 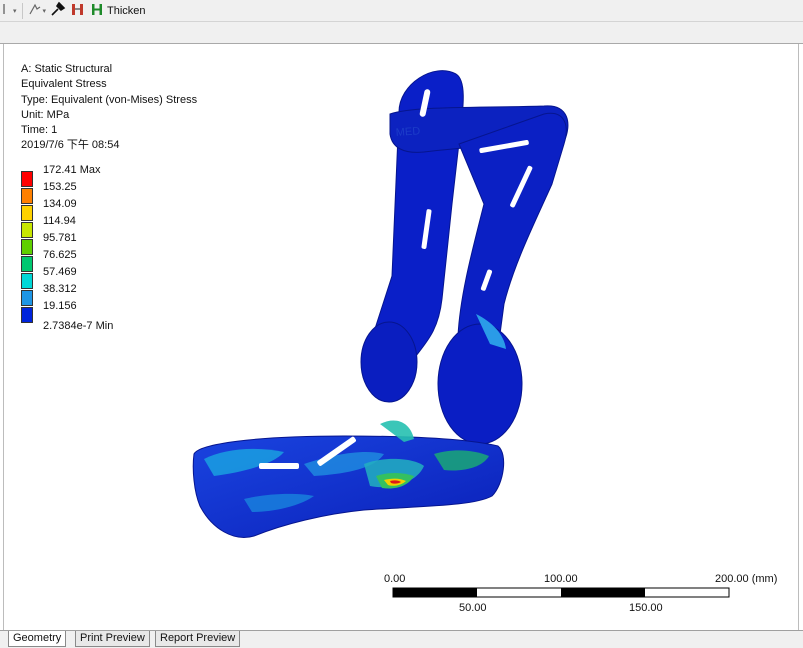 I want to click on model-label: MED, so click(x=407, y=132).